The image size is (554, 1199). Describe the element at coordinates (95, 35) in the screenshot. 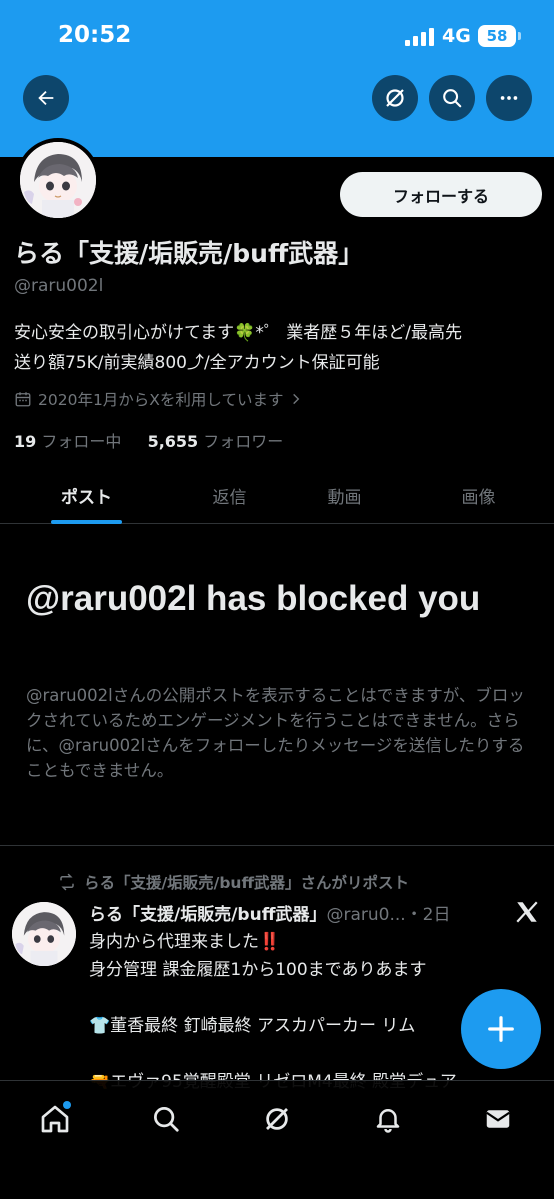

I see `status-time: 20:52` at that location.